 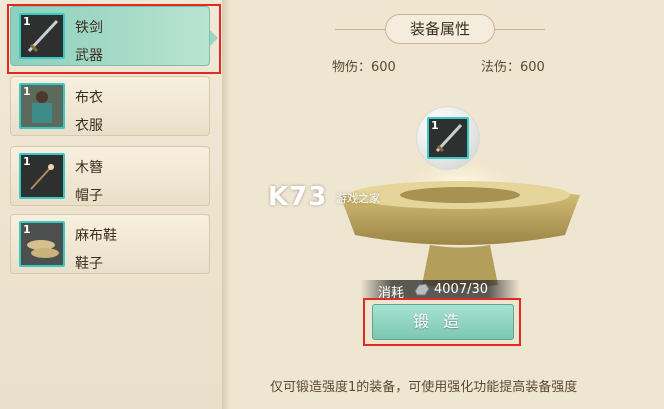 I want to click on stat-magic-damage: 法伤：600, so click(x=513, y=67).